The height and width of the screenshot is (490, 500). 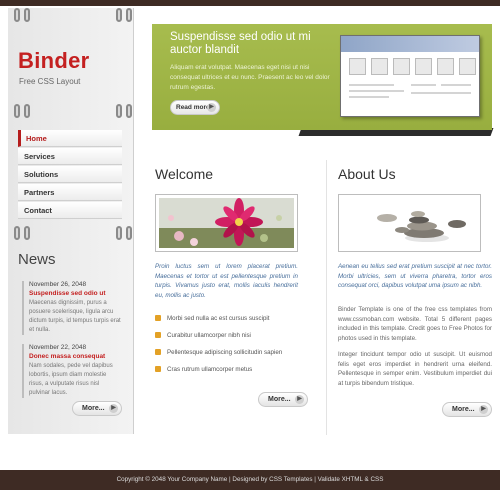 What do you see at coordinates (70, 210) in the screenshot?
I see `nav-item-contact: Contact` at bounding box center [70, 210].